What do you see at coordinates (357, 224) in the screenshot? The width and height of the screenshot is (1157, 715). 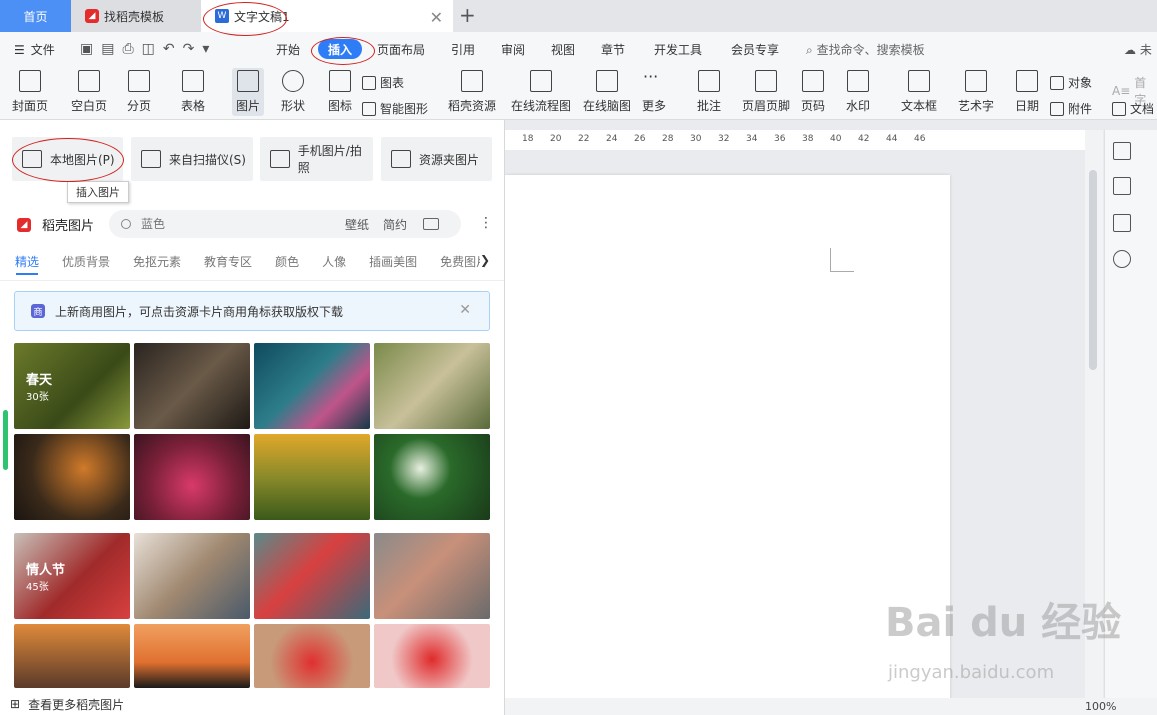 I see `search-tag-wallpaper: 壁纸` at bounding box center [357, 224].